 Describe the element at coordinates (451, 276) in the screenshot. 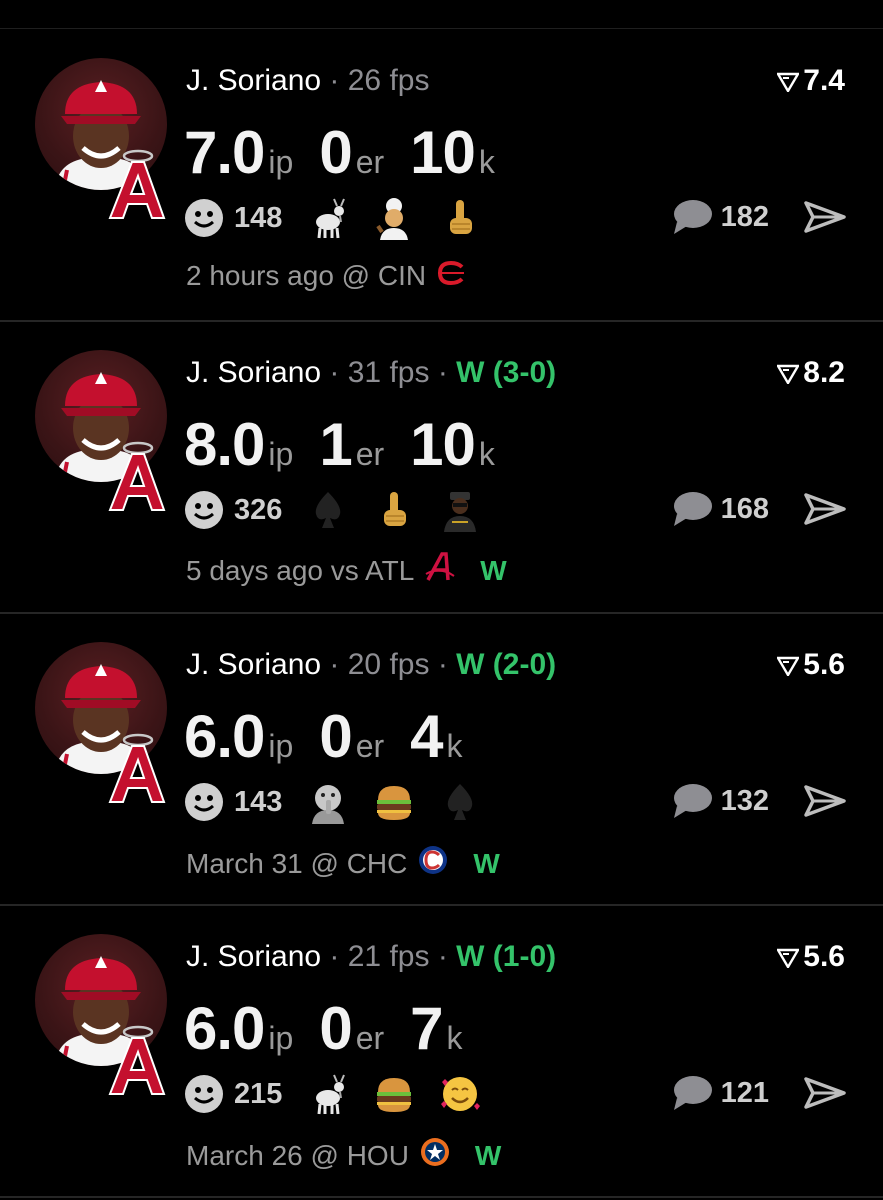

I see `reds-logo-icon` at that location.